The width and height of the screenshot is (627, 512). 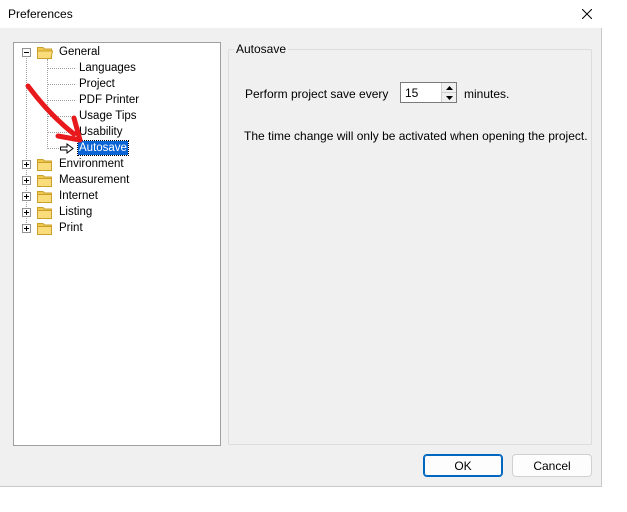 What do you see at coordinates (114, 212) in the screenshot?
I see `tree-item-listing: Listing` at bounding box center [114, 212].